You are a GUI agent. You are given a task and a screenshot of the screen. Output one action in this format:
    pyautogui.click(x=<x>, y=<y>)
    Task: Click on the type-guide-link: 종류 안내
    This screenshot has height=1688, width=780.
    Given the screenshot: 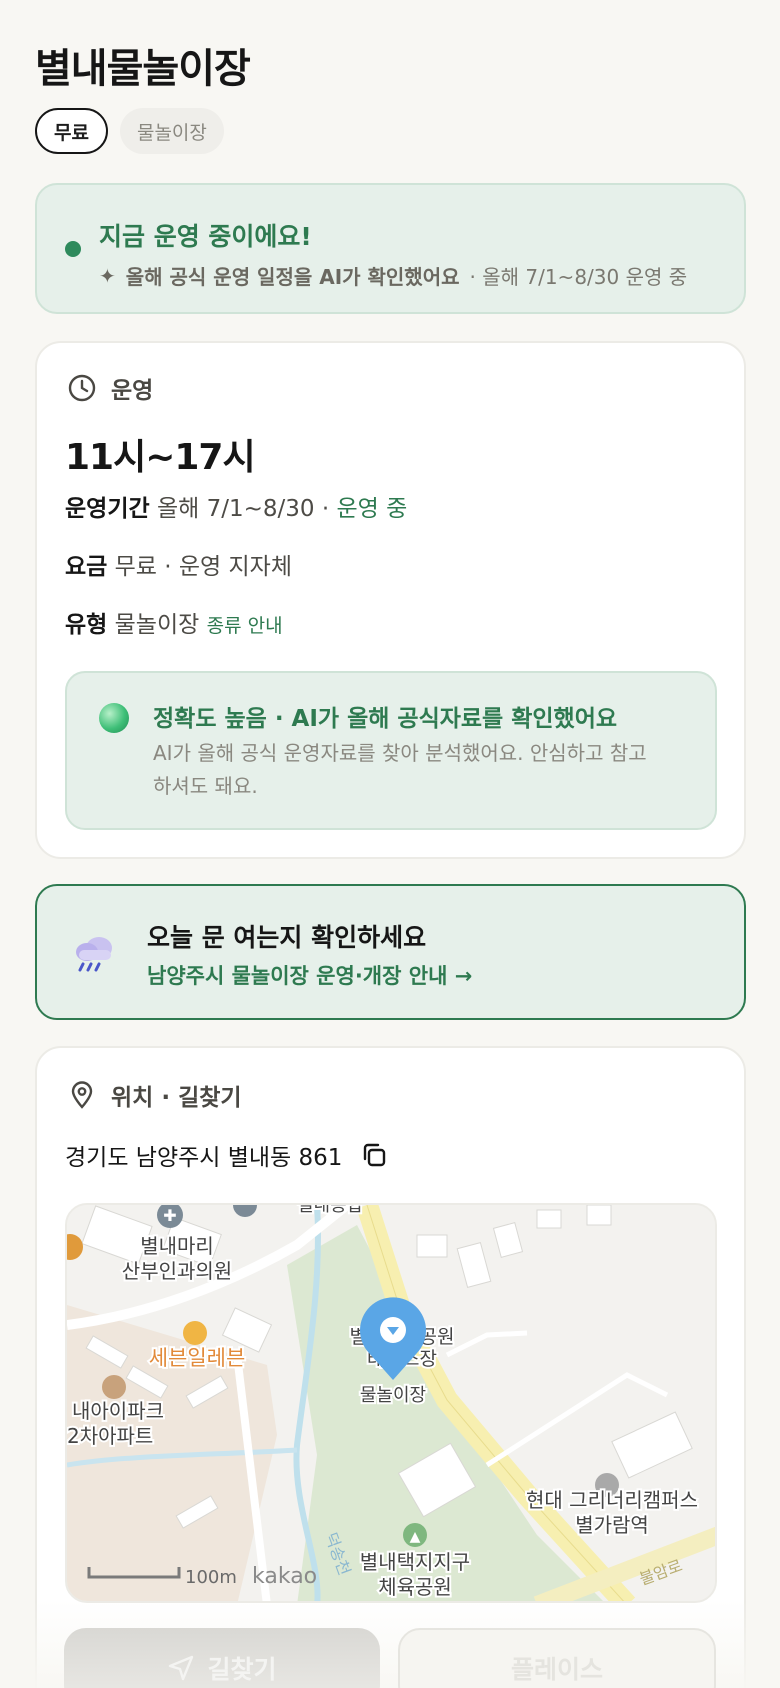 What is the action you would take?
    pyautogui.click(x=245, y=626)
    